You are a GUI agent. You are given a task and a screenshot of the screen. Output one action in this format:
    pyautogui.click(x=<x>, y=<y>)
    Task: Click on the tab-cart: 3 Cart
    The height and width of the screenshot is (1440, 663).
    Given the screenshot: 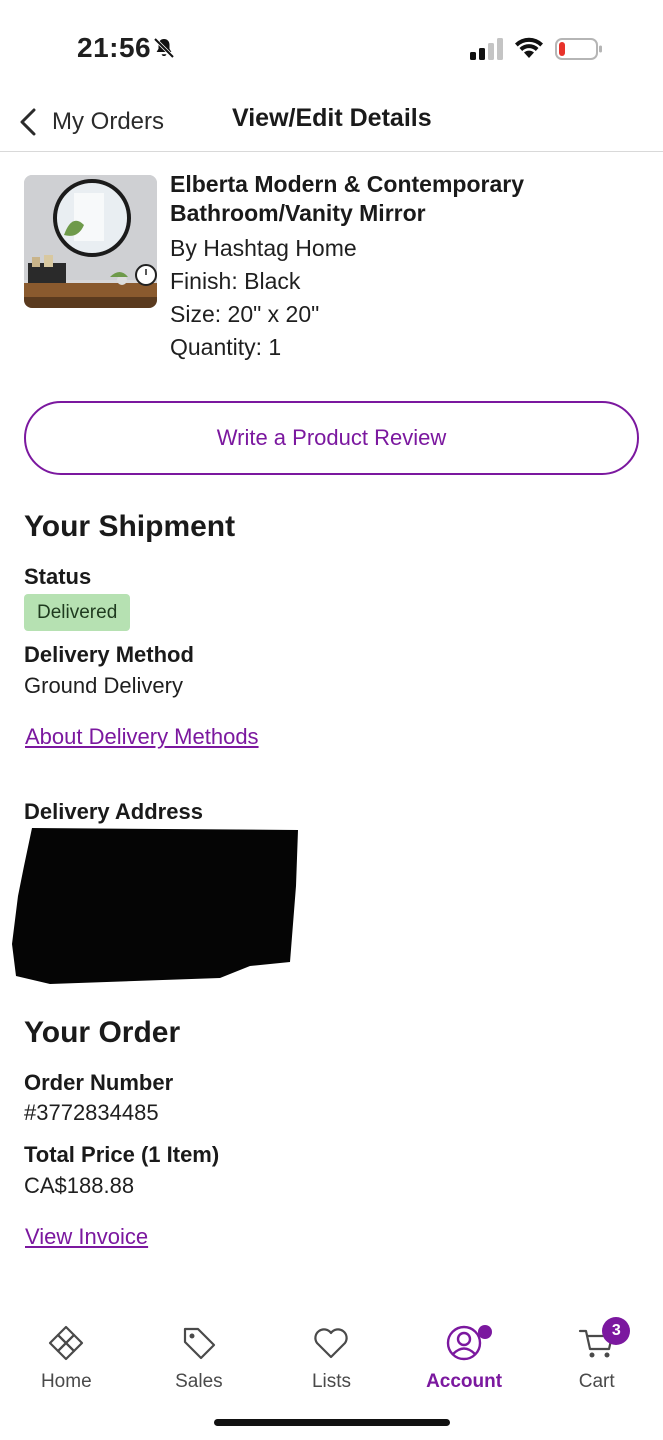 What is the action you would take?
    pyautogui.click(x=596, y=1361)
    